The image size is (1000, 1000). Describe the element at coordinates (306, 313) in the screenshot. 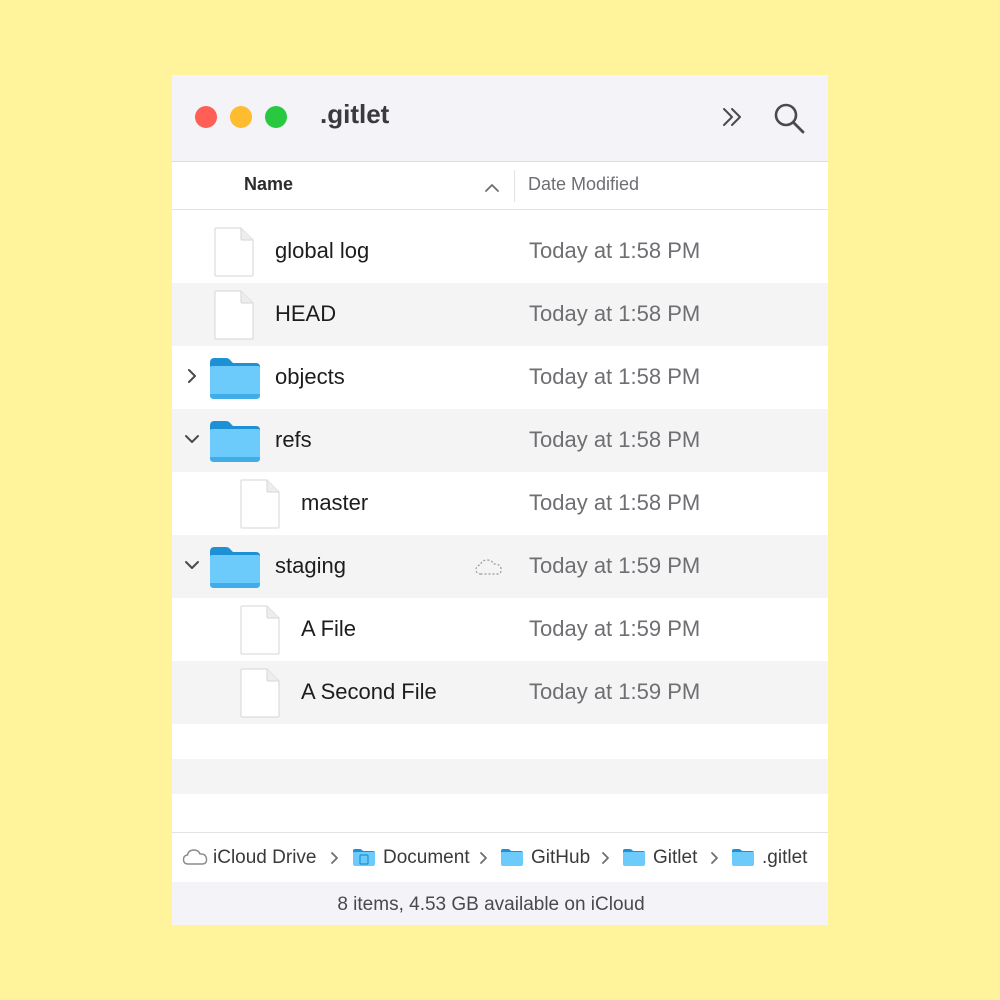

I see `item-name: HEAD` at that location.